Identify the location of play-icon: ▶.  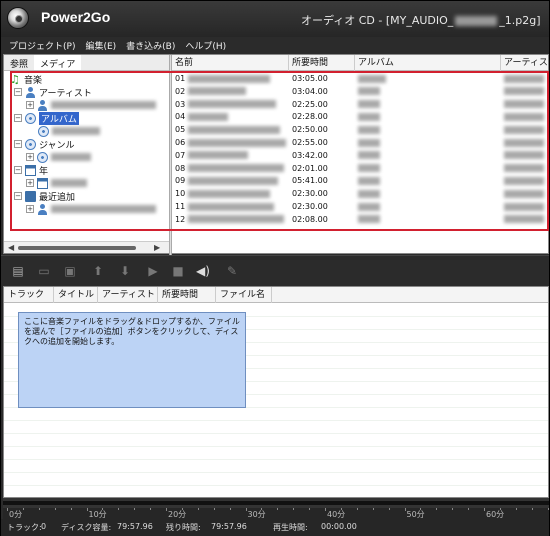
(153, 271).